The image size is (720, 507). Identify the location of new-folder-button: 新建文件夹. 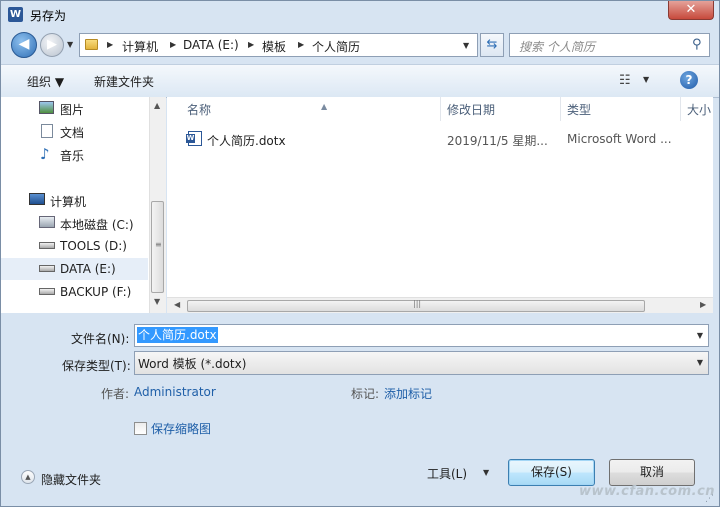
(124, 81).